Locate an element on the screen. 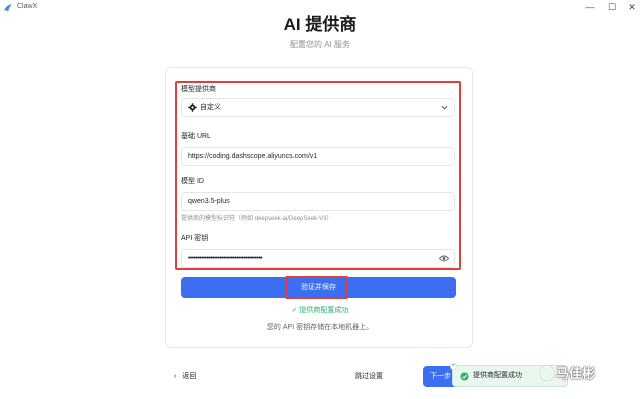 The height and width of the screenshot is (399, 640). watermark: 马佳彬 is located at coordinates (567, 374).